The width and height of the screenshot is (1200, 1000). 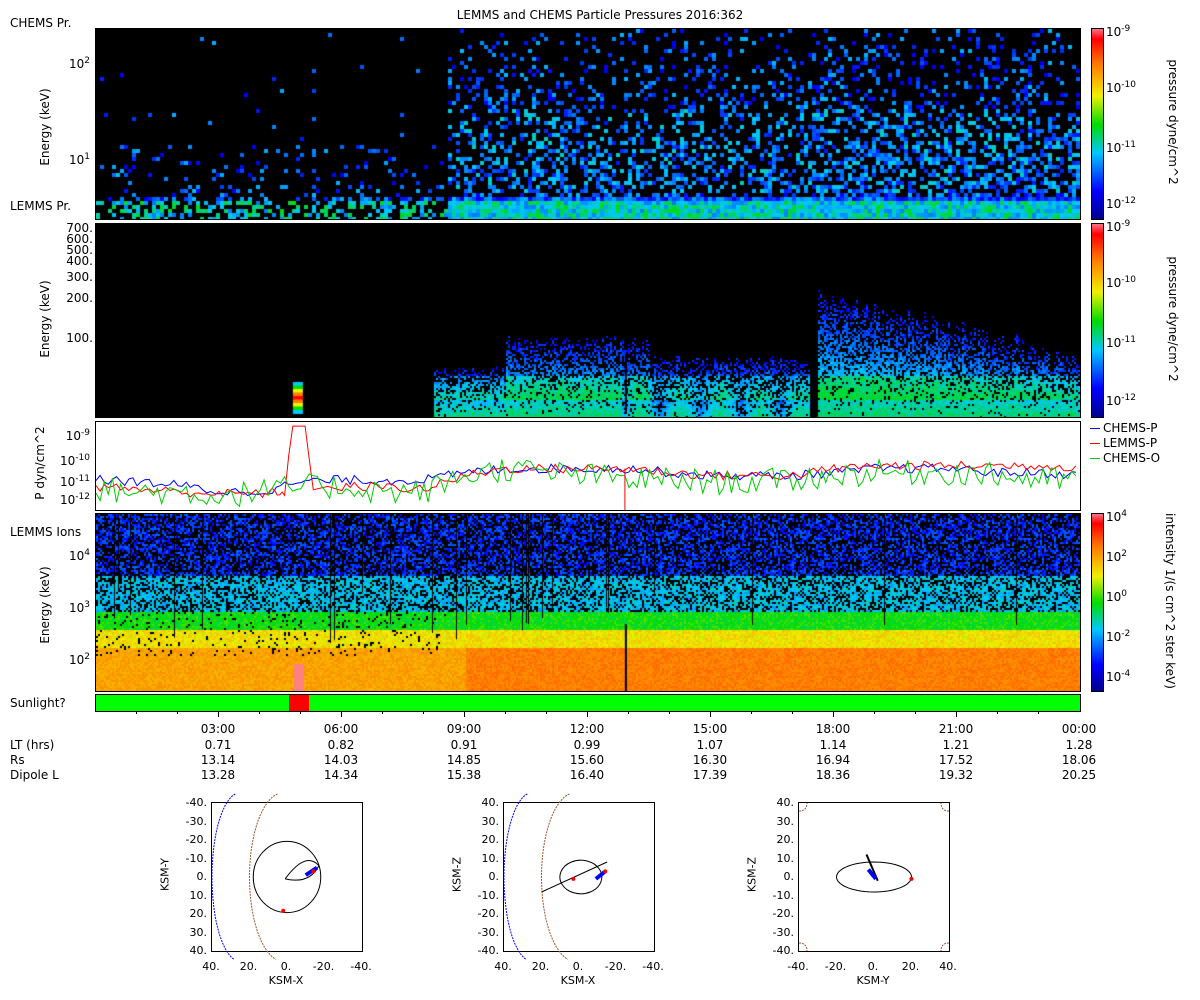 I want to click on orbit-ytick: 10., so click(x=490, y=858).